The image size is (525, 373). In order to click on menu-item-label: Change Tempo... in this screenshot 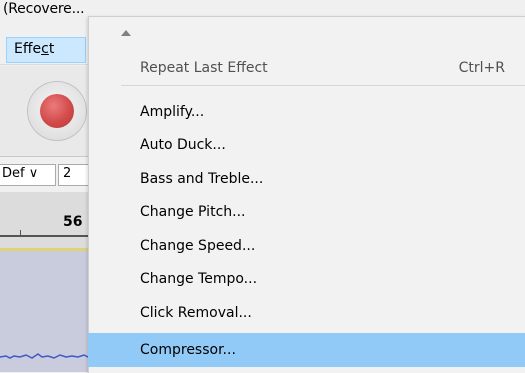, I will do `click(199, 279)`.